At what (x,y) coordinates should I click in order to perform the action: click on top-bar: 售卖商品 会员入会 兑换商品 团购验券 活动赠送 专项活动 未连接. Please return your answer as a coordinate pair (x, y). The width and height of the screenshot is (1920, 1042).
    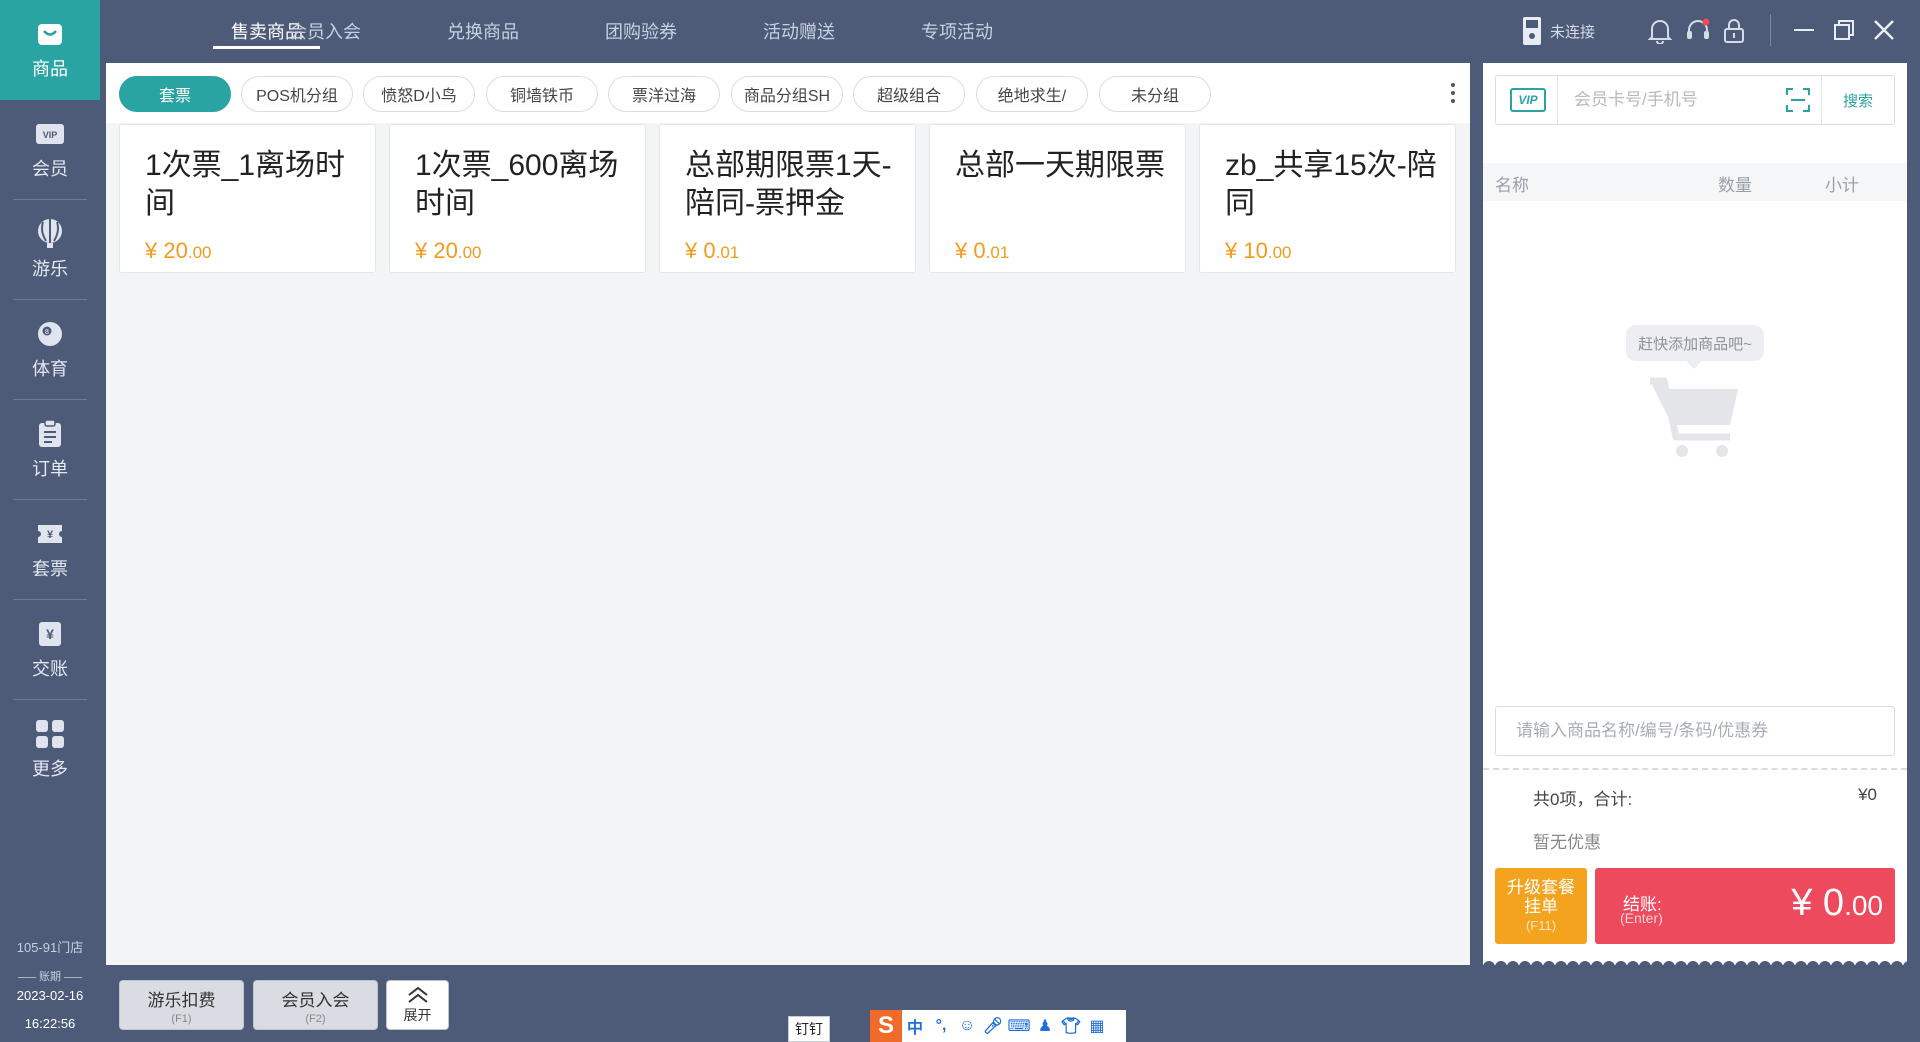
    Looking at the image, I should click on (1010, 31).